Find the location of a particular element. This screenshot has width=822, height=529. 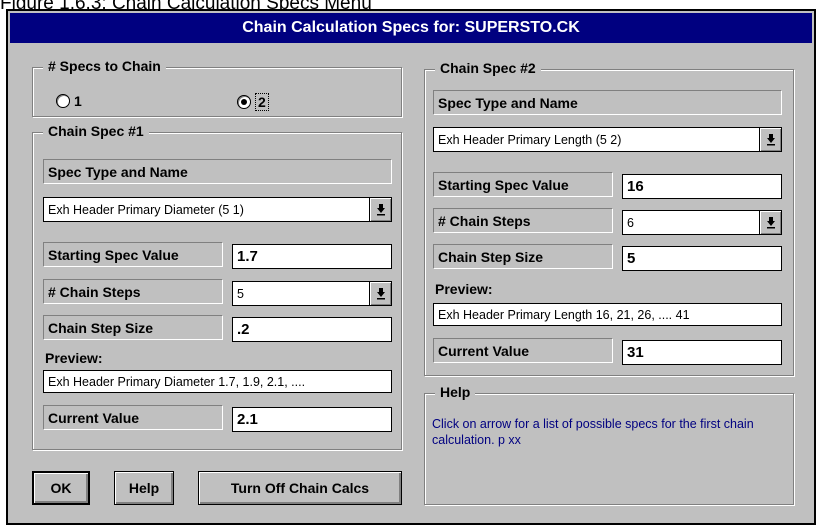

spec-1-type-value: Exh Header Primary Diameter (5 1) is located at coordinates (146, 209).